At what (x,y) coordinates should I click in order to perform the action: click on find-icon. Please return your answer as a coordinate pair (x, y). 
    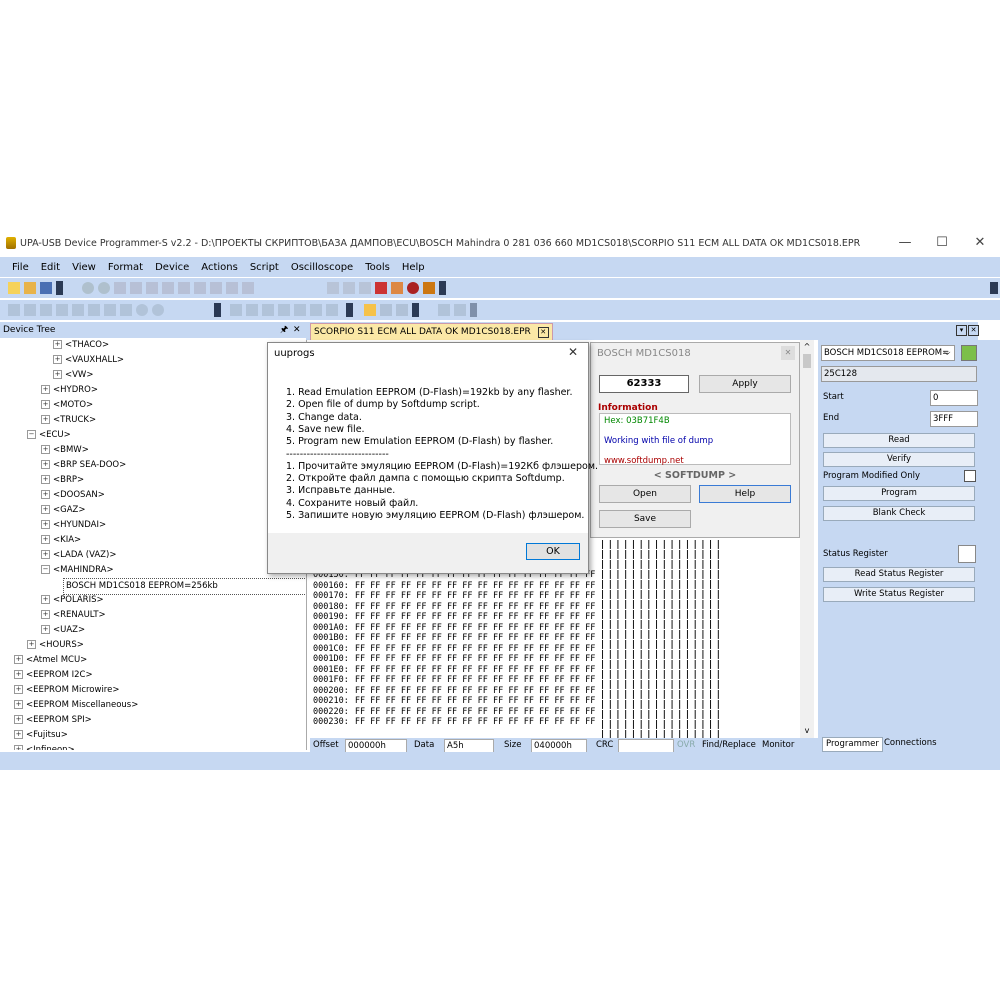
    Looking at the image, I should click on (184, 288).